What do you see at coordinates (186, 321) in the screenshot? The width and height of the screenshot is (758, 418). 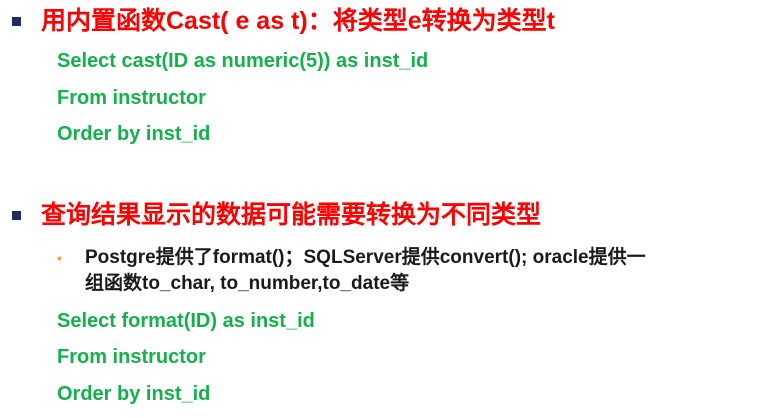 I see `section2-code-line-1: Select format(ID) as inst_id` at bounding box center [186, 321].